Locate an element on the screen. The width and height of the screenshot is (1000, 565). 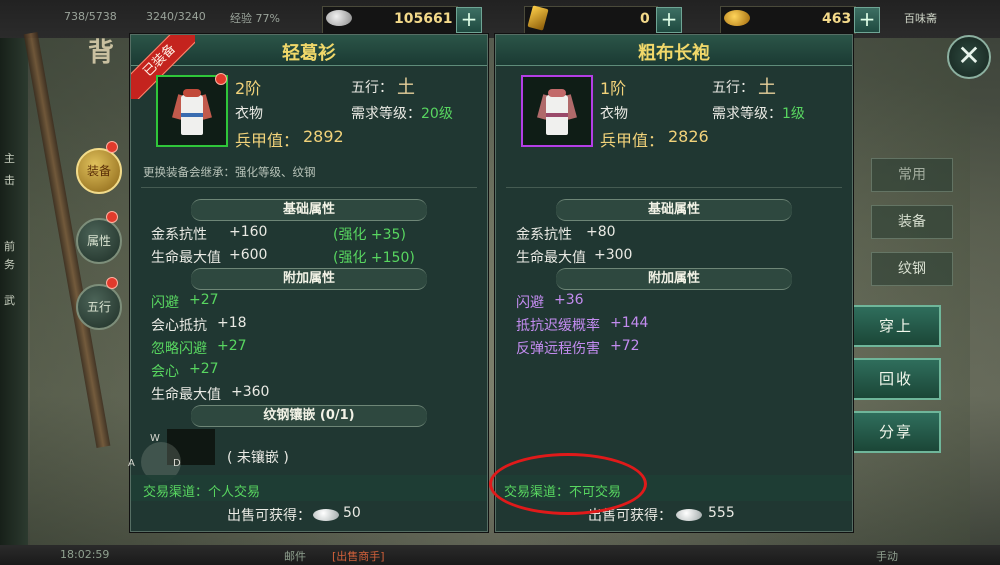
tab-attributes: 属性 is located at coordinates (99, 241).